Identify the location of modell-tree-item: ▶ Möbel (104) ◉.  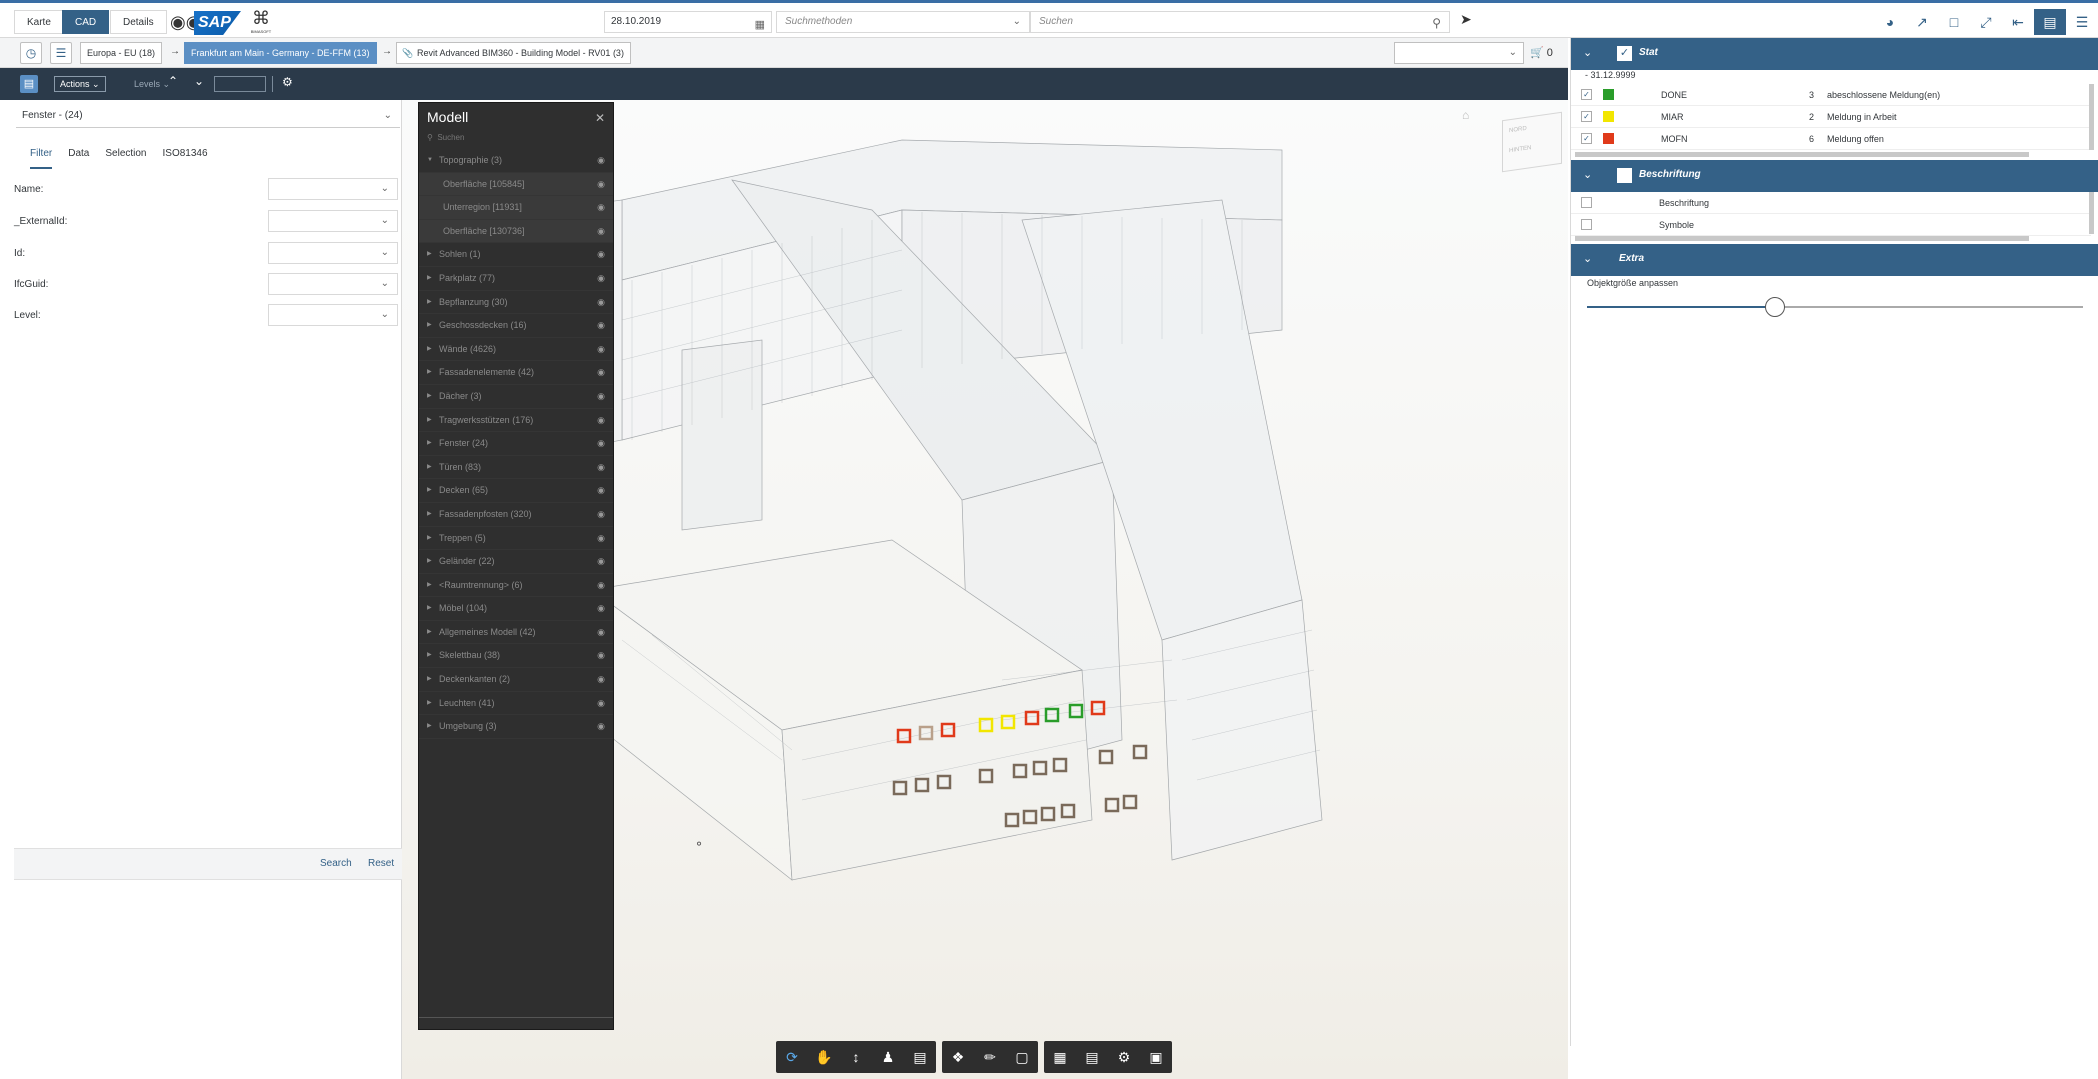
(516, 609).